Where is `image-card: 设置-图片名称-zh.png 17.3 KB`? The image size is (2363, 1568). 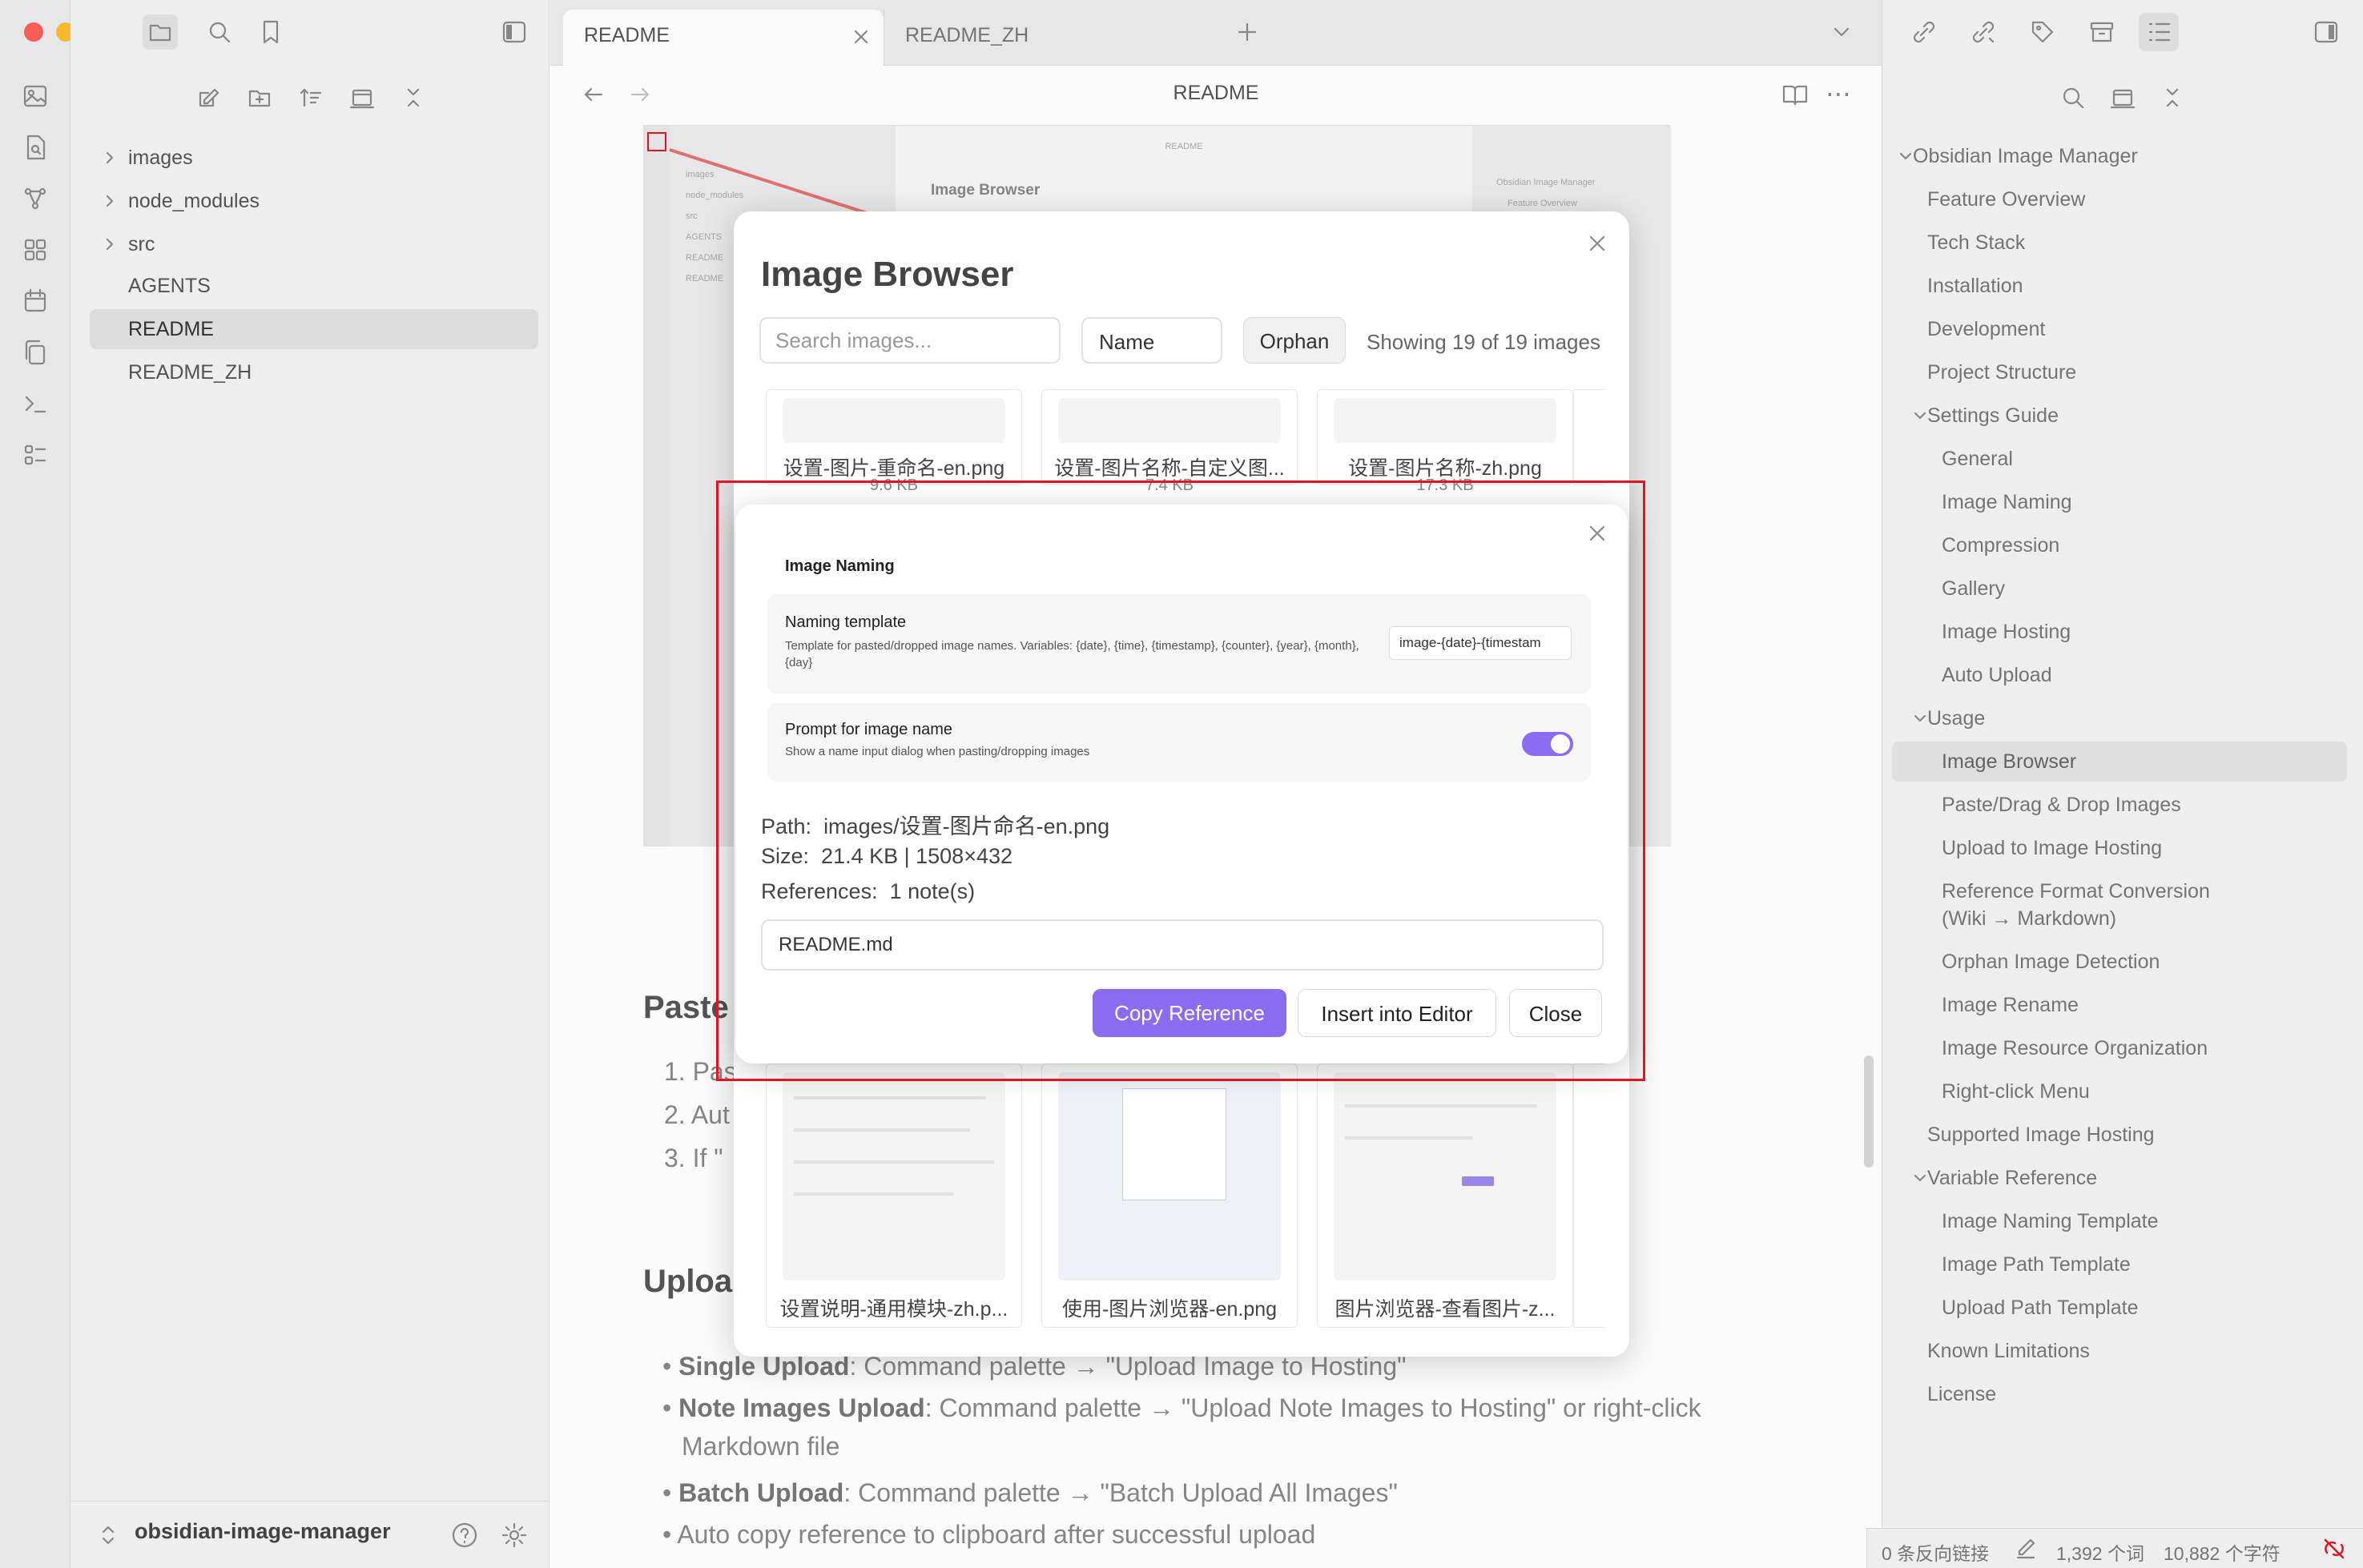
image-card: 设置-图片名称-zh.png 17.3 KB is located at coordinates (1445, 441).